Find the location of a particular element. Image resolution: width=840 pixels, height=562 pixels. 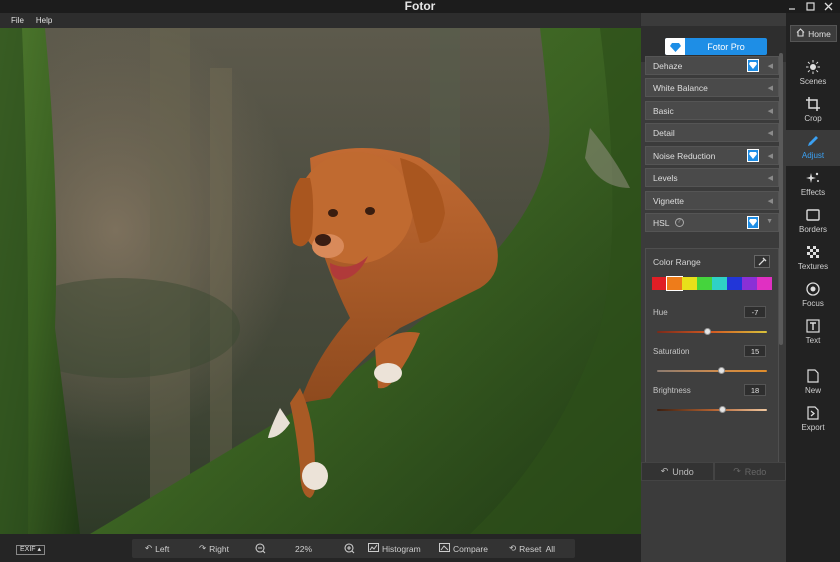

tool-label: Text is located at coordinates (813, 340).